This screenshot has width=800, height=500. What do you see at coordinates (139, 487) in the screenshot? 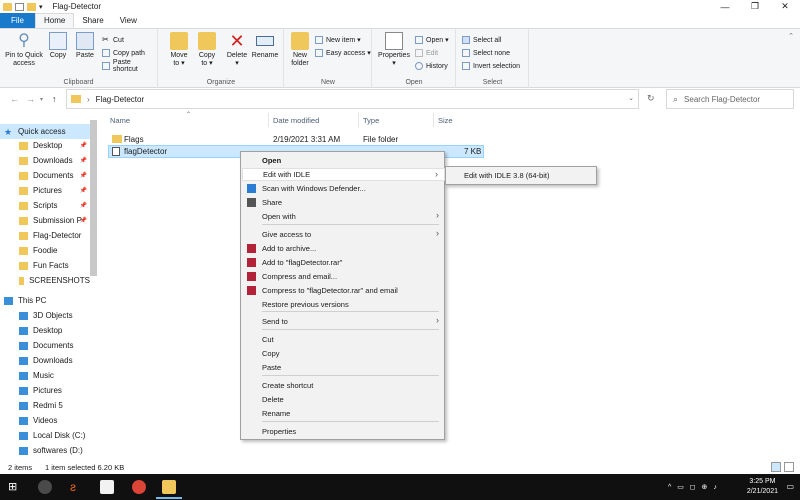
I see `chrome-icon` at bounding box center [139, 487].